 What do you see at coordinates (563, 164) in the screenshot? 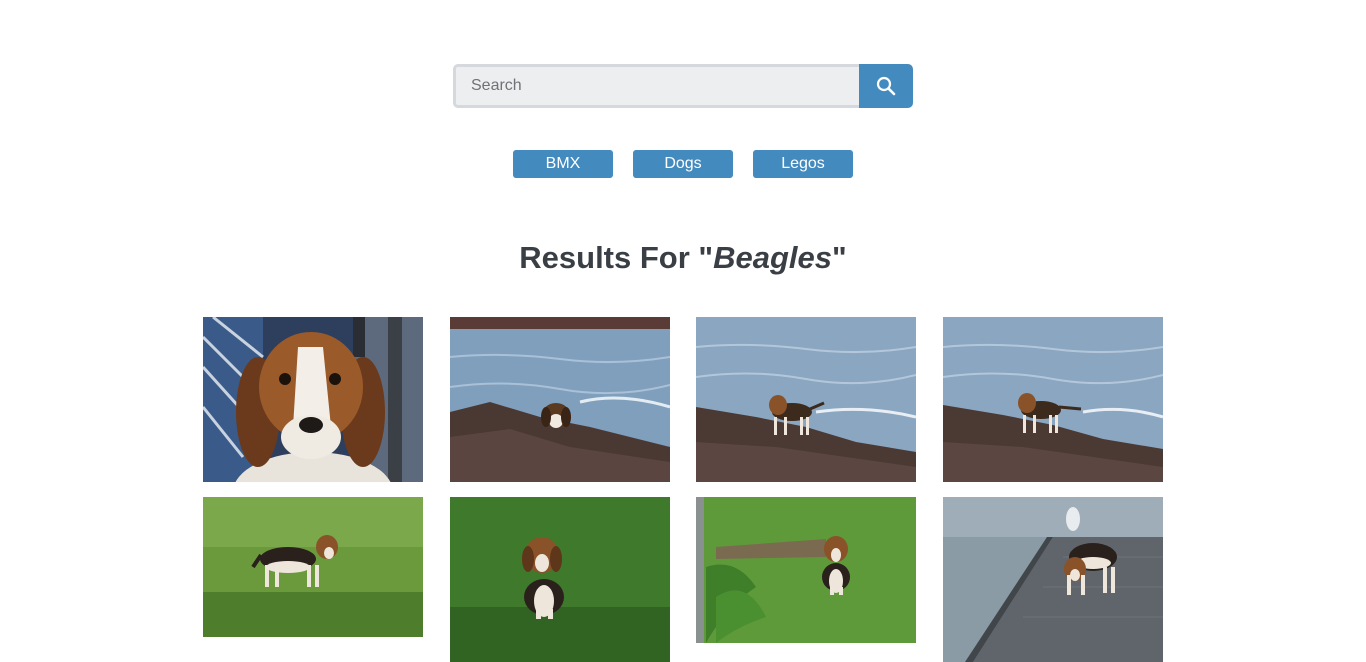
I see `nav-button-bmx: BMX` at bounding box center [563, 164].